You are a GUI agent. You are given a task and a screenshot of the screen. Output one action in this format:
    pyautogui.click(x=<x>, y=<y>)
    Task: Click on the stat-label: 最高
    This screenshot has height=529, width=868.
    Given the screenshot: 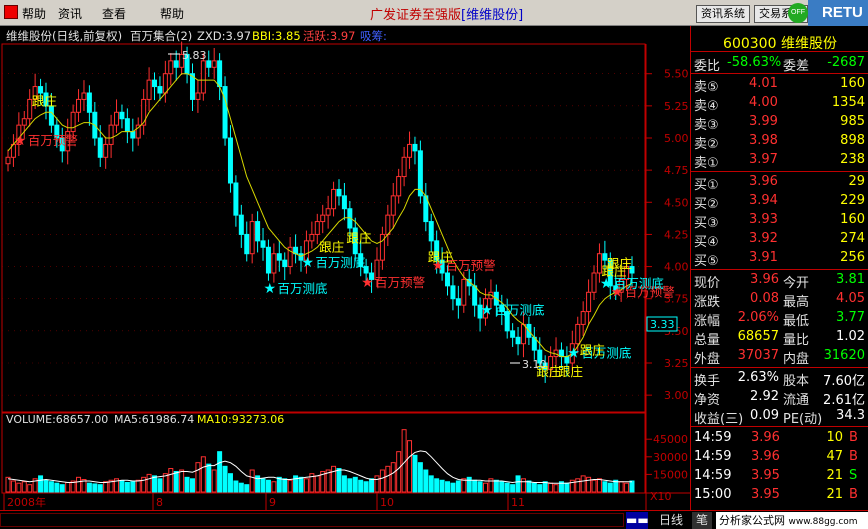 What is the action you would take?
    pyautogui.click(x=796, y=302)
    